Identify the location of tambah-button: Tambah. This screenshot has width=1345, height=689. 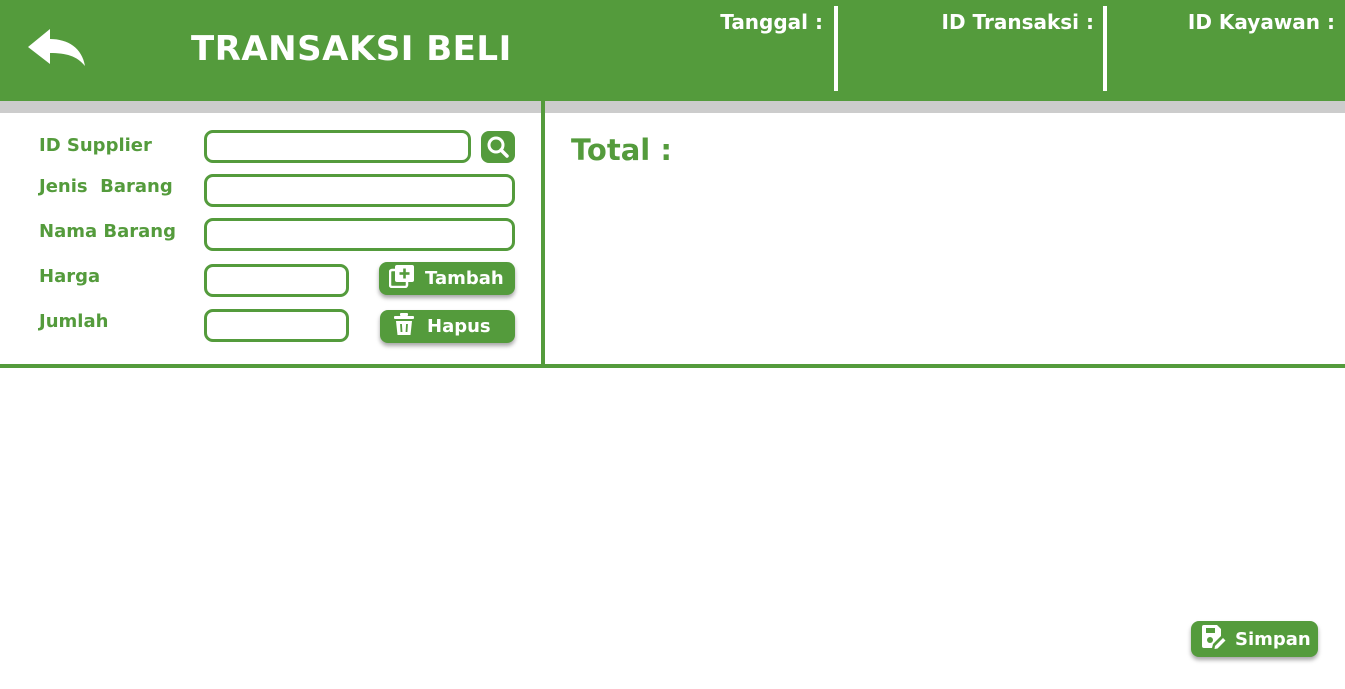
(447, 278).